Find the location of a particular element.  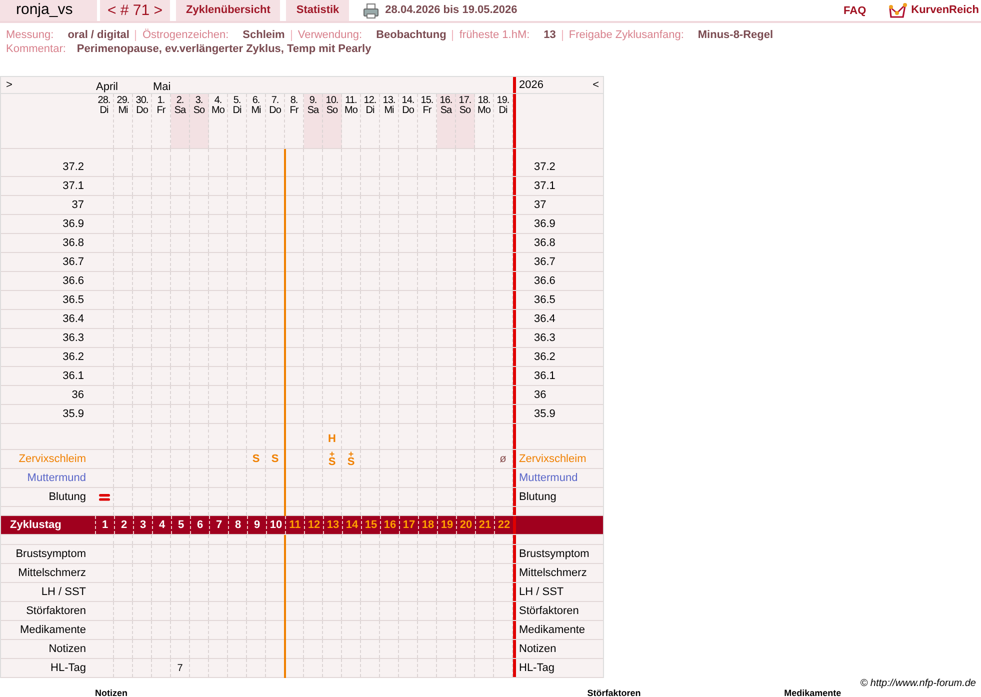

cycle-day-number: 17 is located at coordinates (409, 525).